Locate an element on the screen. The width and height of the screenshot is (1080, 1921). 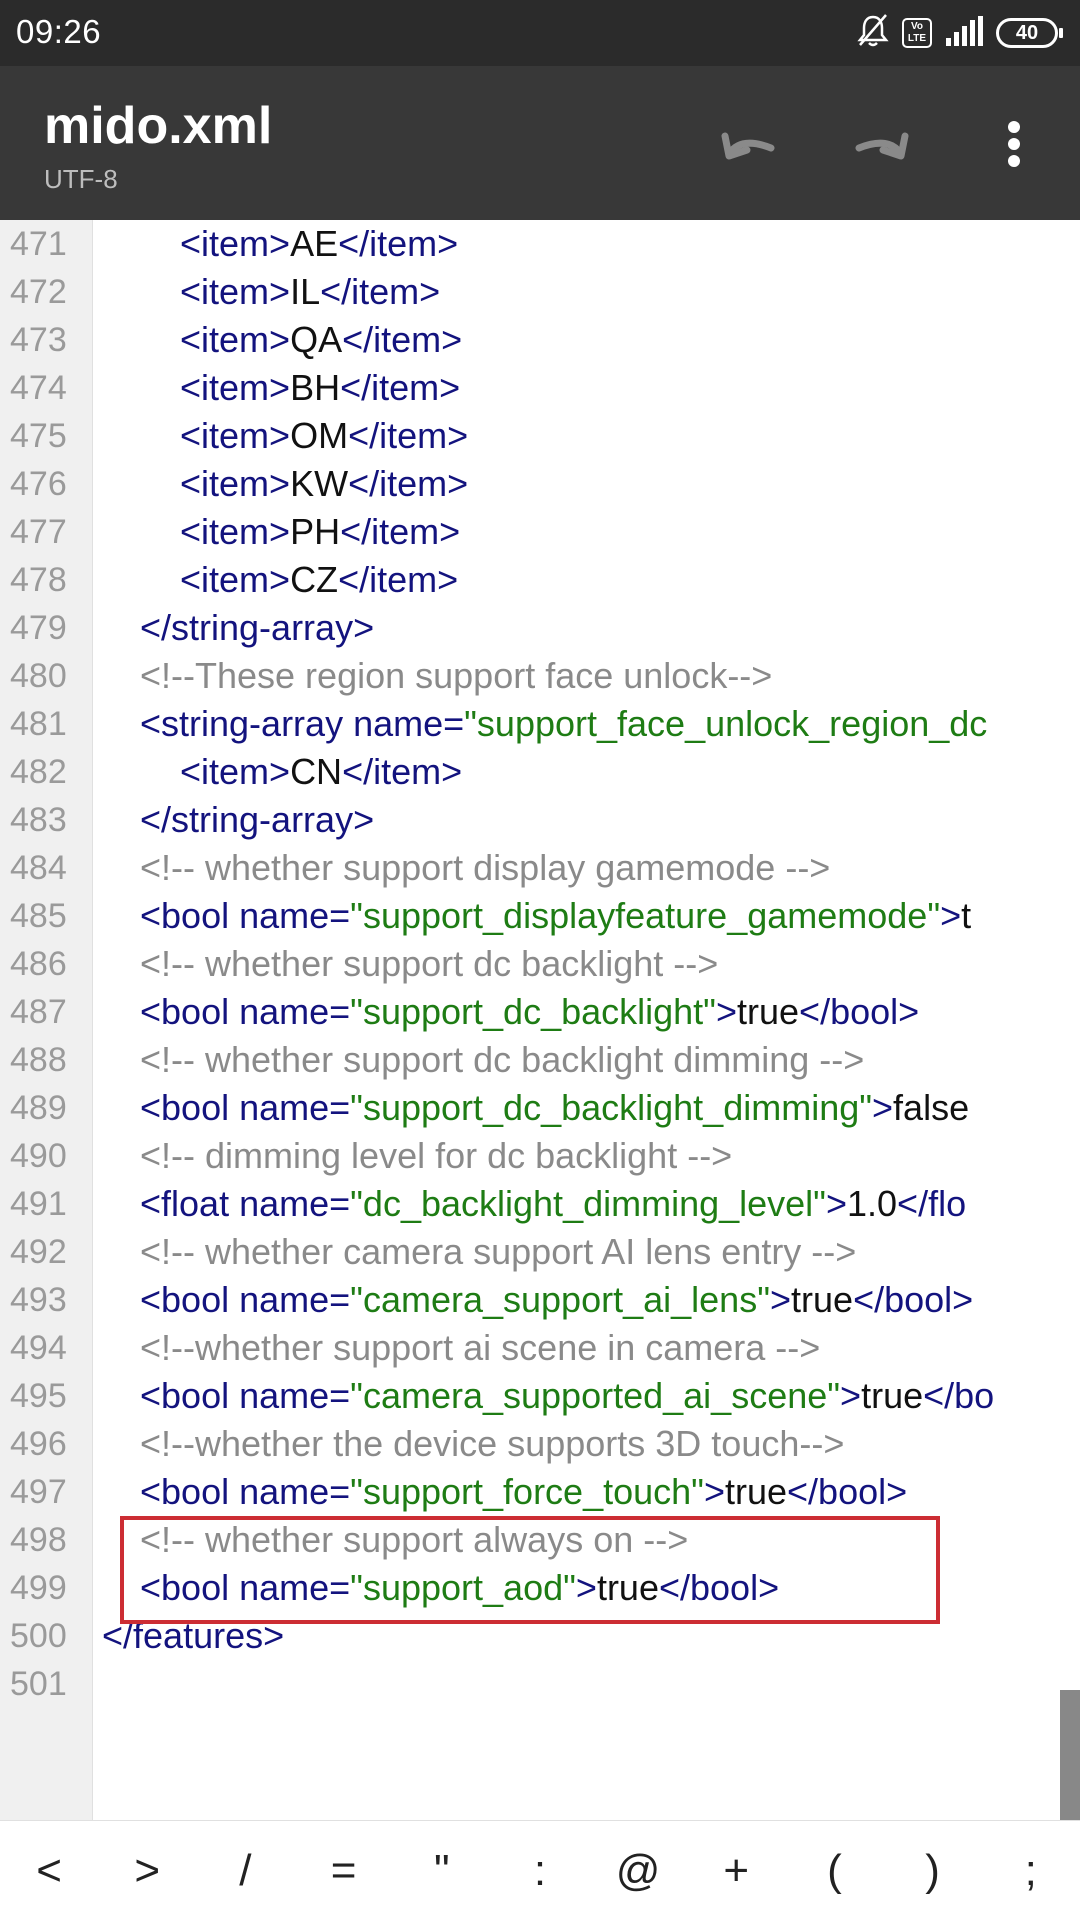
code-token: "support_face_unlock_region_dc is located at coordinates (726, 723).